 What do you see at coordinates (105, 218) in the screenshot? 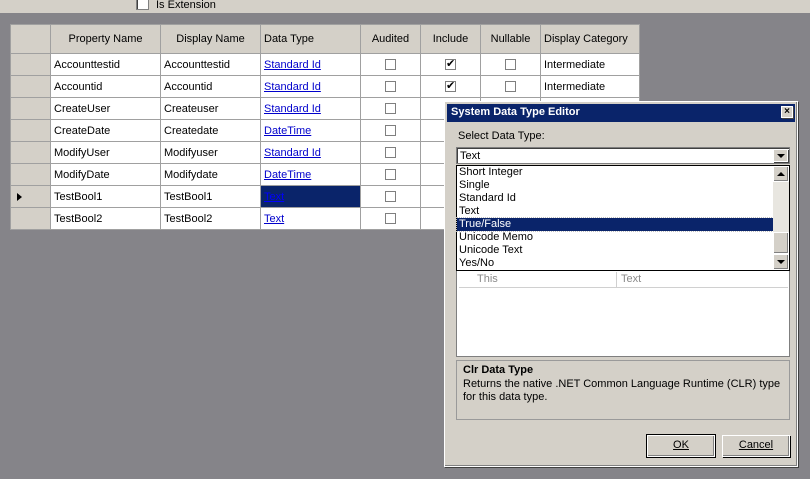
I see `property-name-cell: TestBool2` at bounding box center [105, 218].